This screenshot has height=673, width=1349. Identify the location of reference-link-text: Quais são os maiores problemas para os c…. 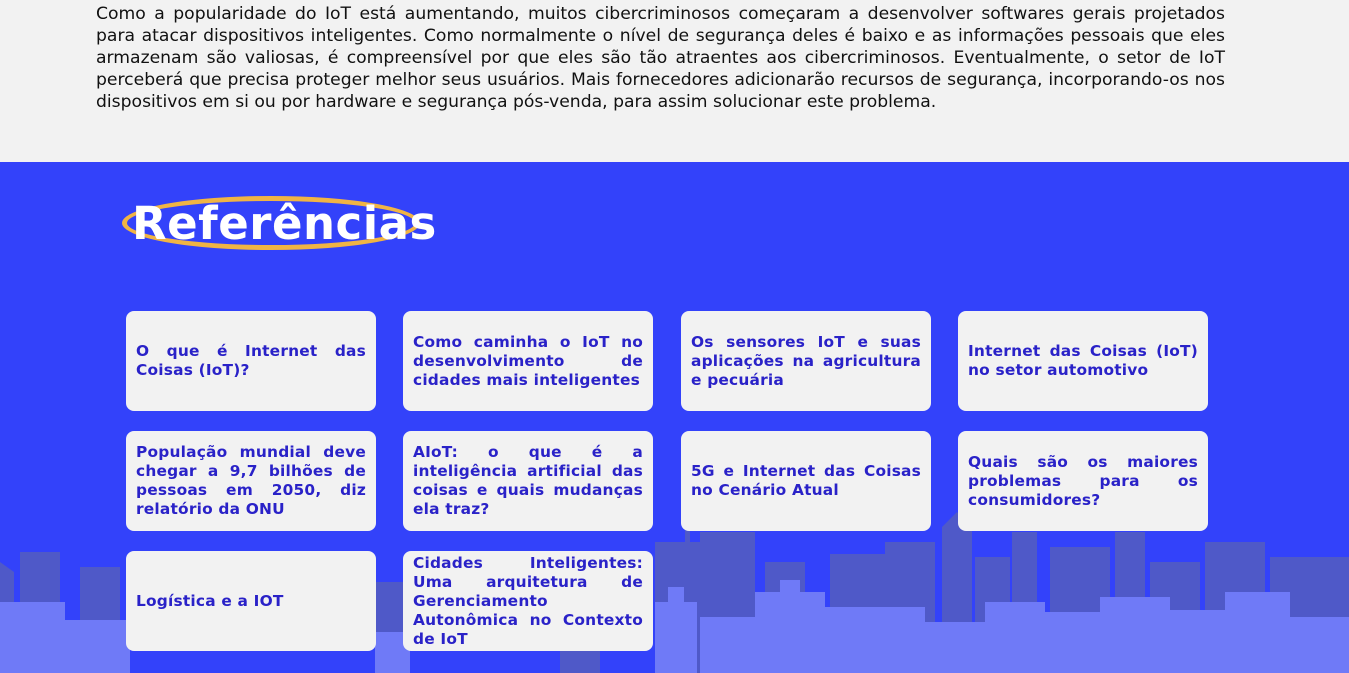
(1083, 481).